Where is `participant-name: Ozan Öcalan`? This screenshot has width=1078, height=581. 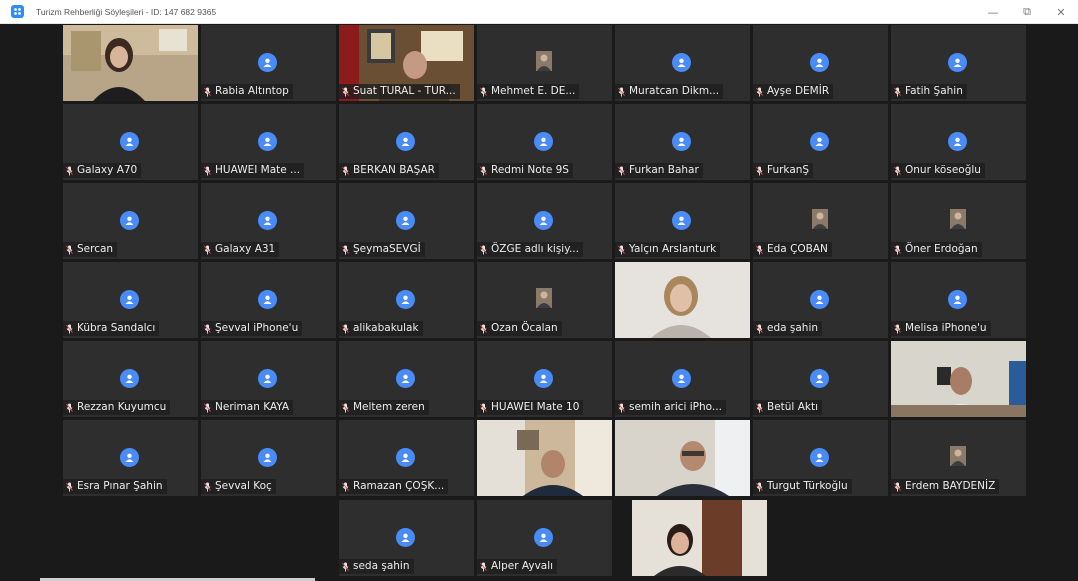 participant-name: Ozan Öcalan is located at coordinates (524, 328).